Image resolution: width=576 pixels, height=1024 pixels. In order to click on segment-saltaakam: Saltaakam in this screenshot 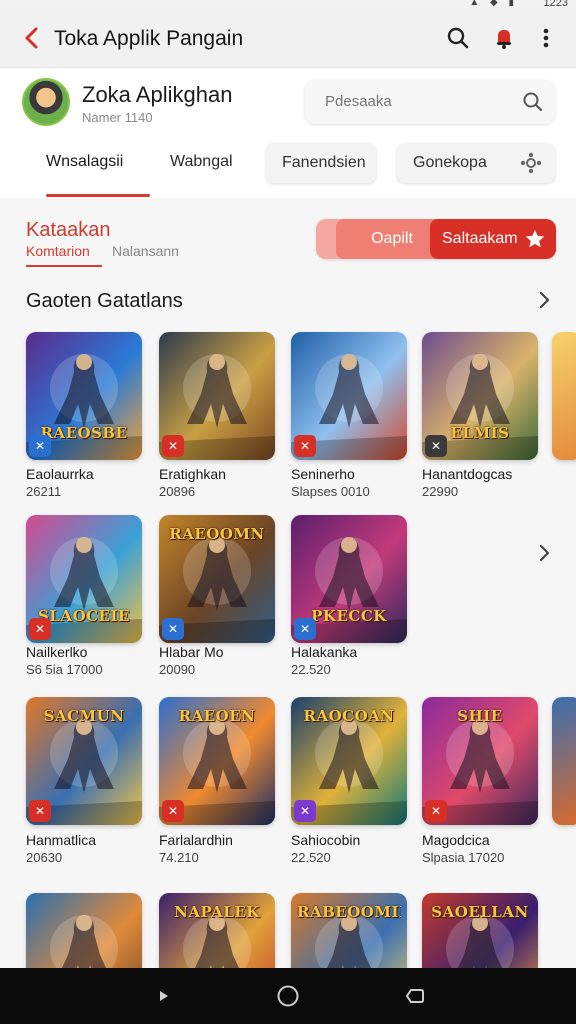, I will do `click(493, 239)`.